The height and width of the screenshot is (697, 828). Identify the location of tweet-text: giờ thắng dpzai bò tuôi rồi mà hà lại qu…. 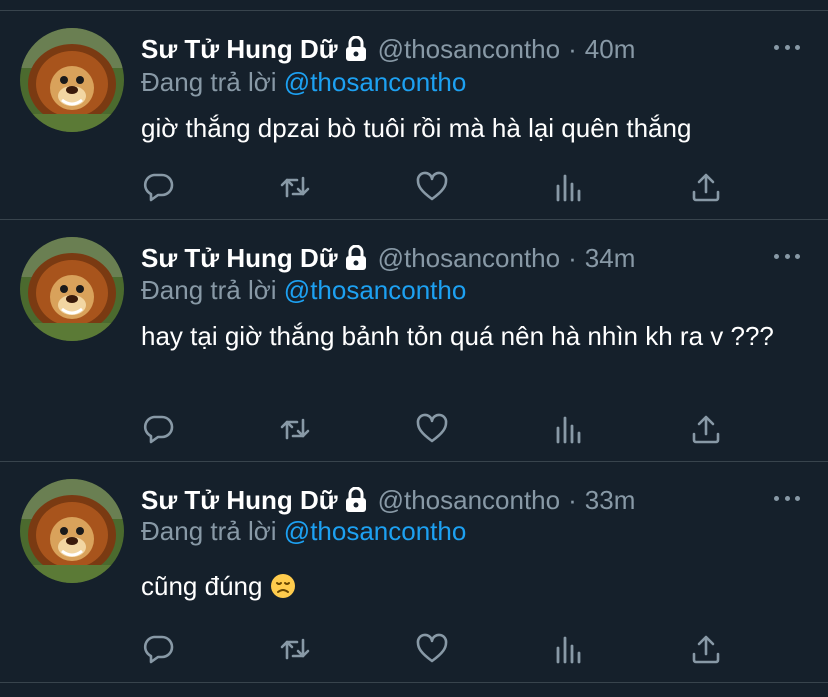
(416, 128).